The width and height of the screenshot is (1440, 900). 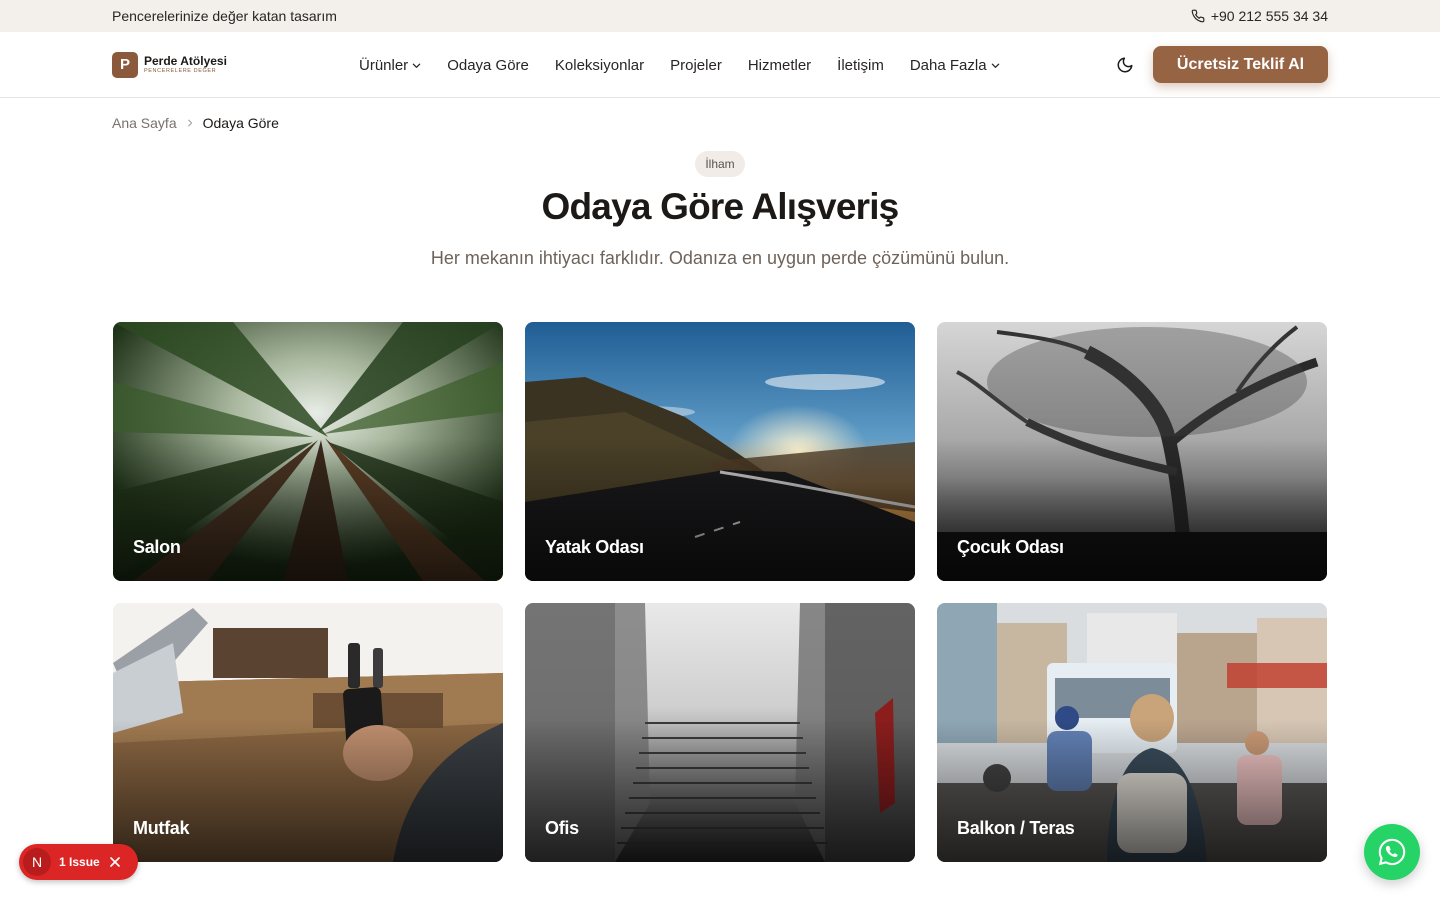 What do you see at coordinates (1016, 828) in the screenshot?
I see `room-card-label: Balkon / Teras` at bounding box center [1016, 828].